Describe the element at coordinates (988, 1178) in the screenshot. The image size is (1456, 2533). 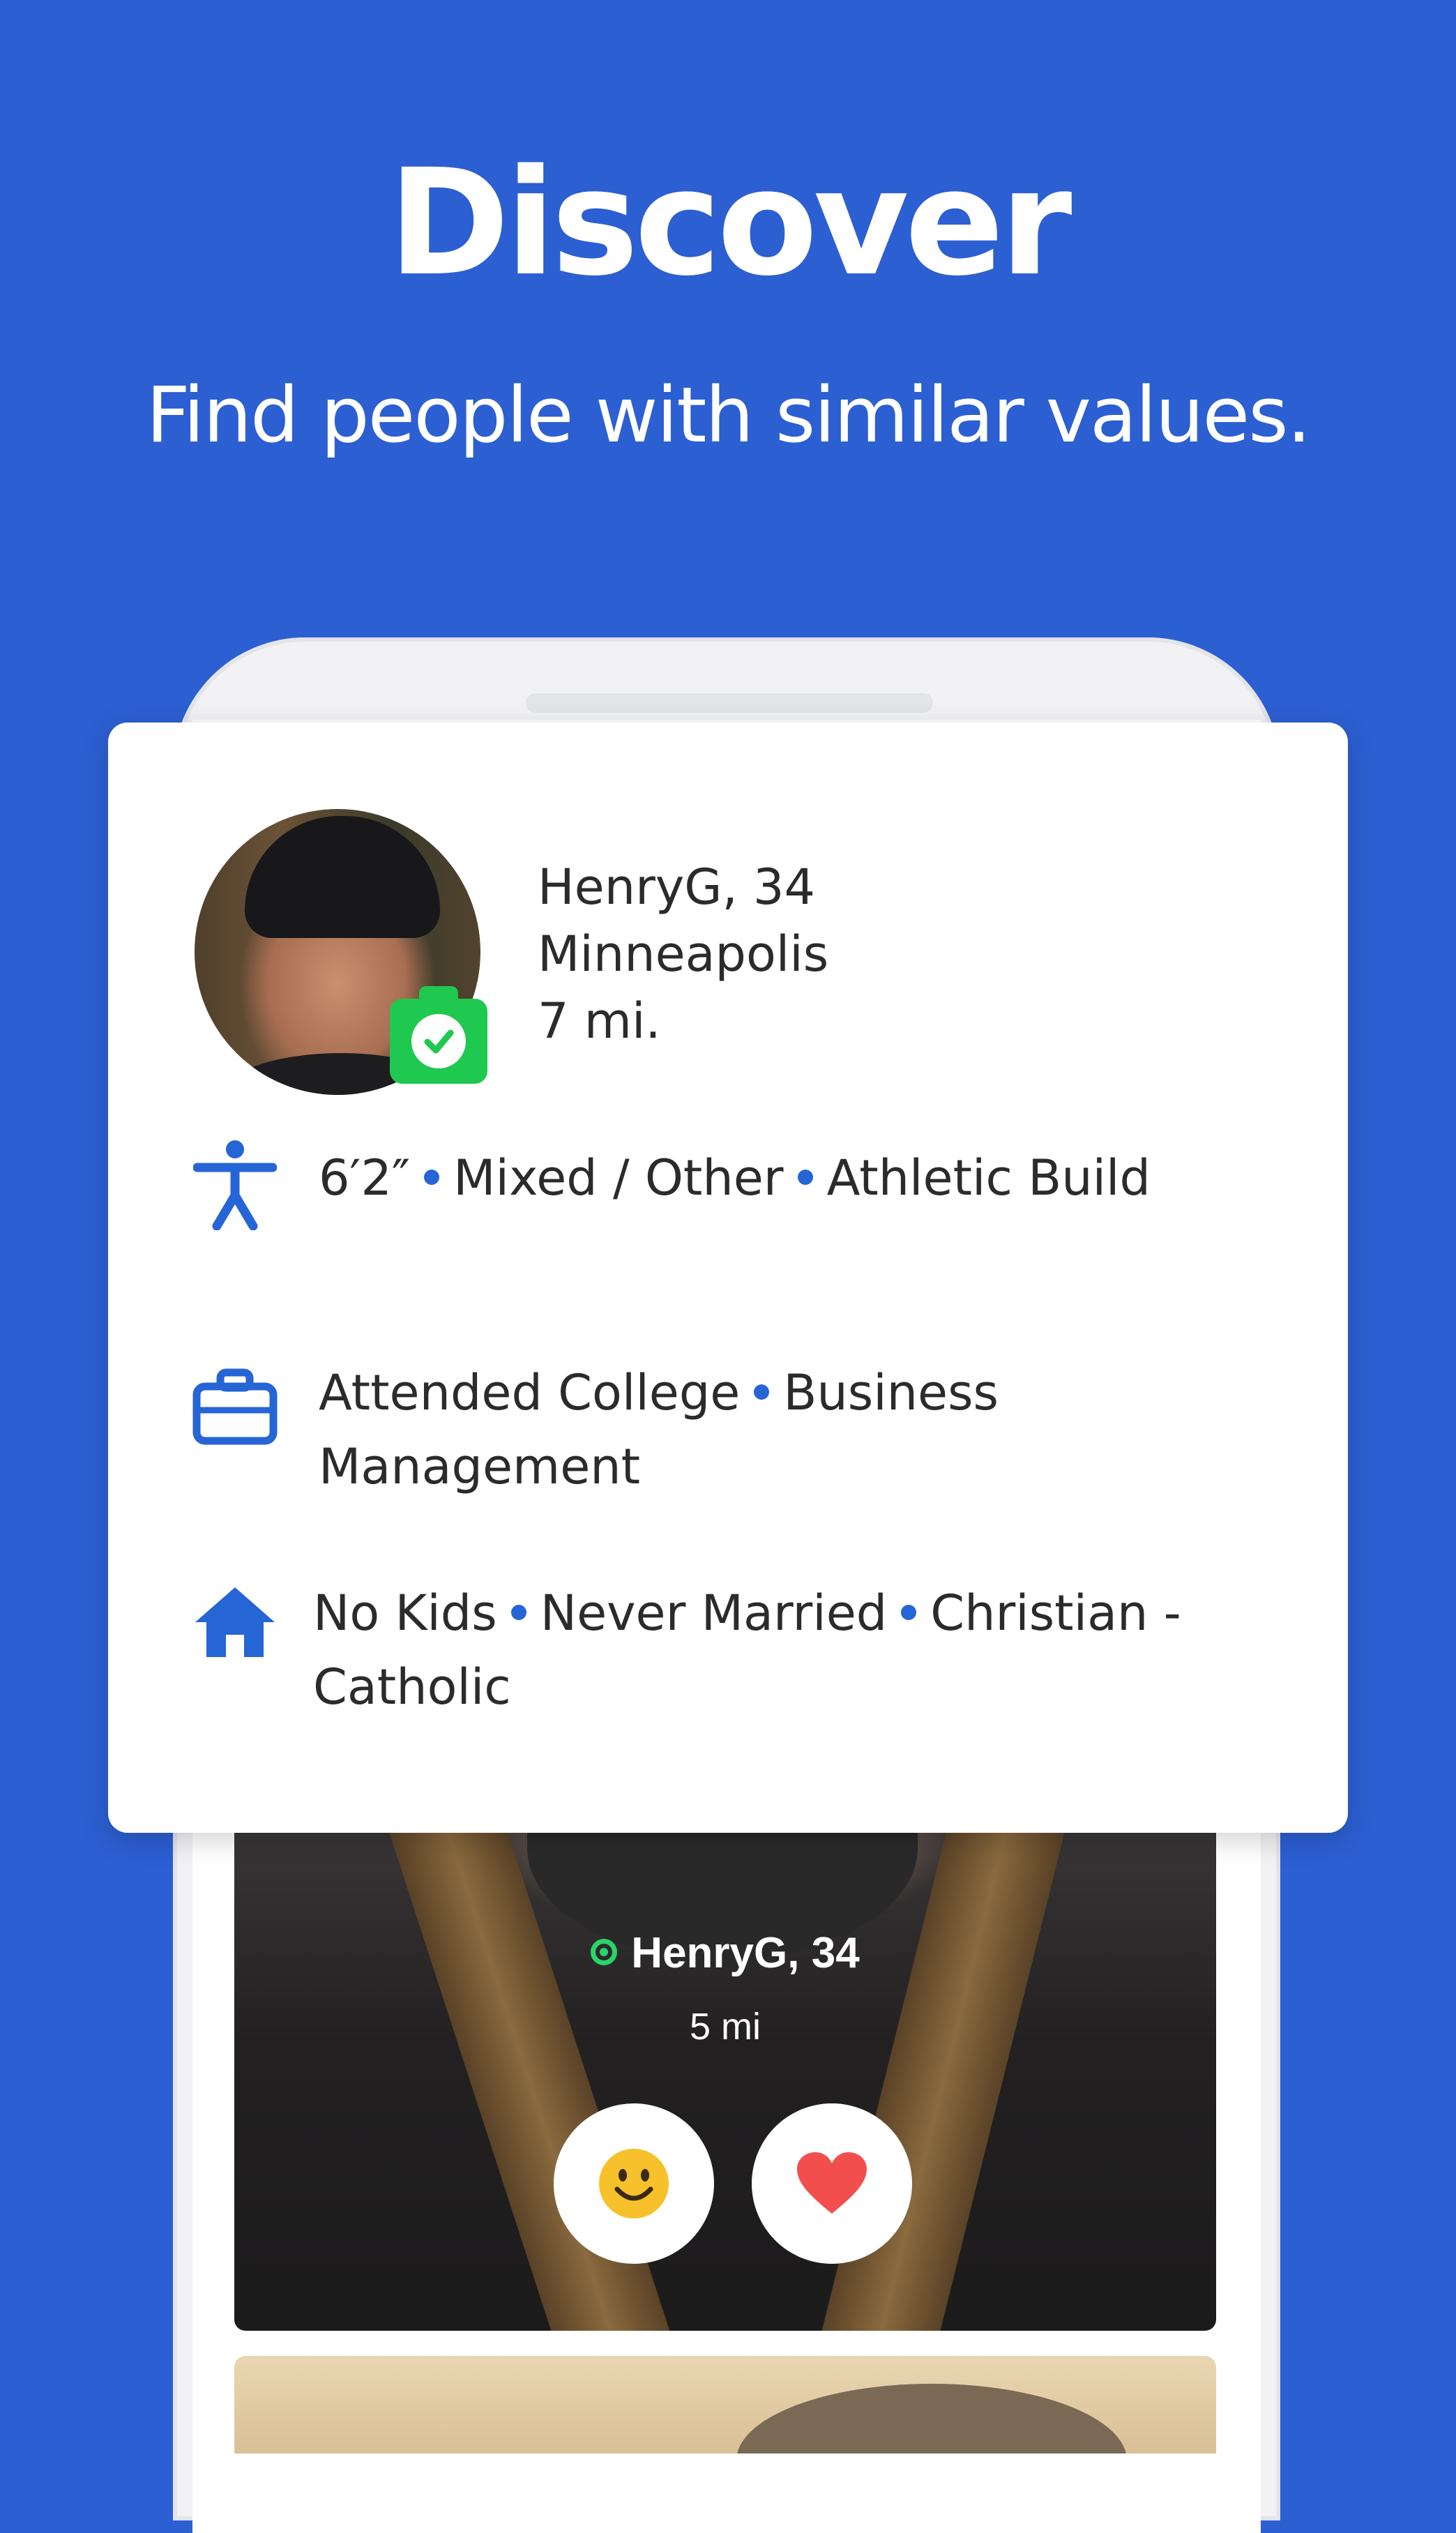
I see `build-value: Athletic Build` at that location.